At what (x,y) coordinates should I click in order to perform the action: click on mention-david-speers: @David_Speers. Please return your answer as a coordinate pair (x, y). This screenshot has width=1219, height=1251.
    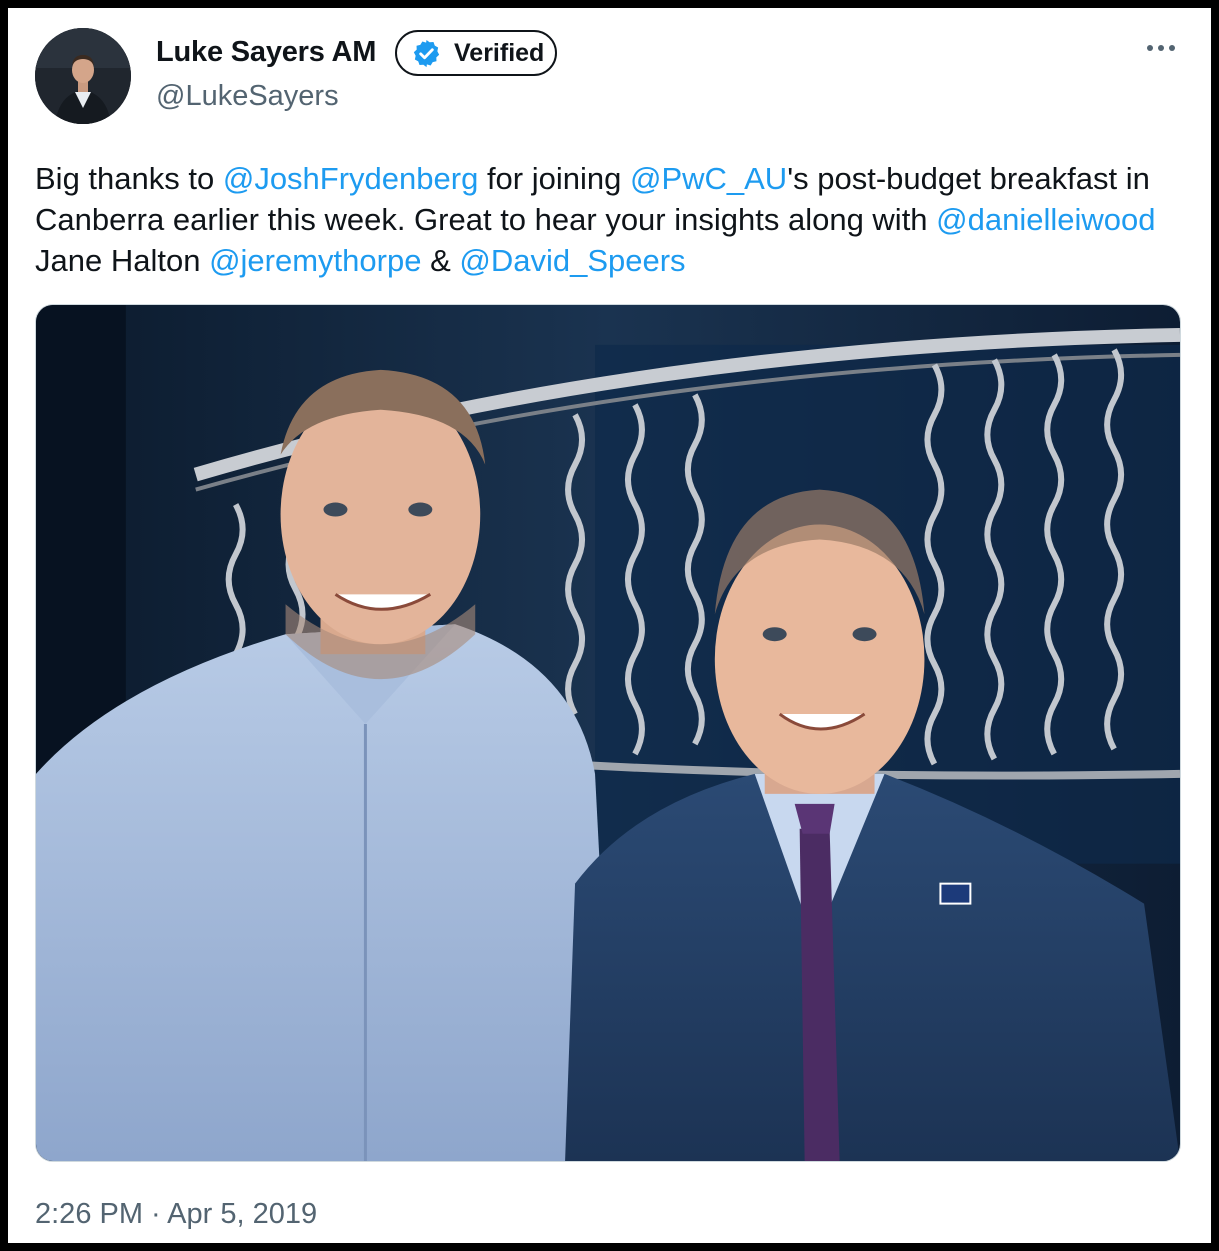
    Looking at the image, I should click on (572, 260).